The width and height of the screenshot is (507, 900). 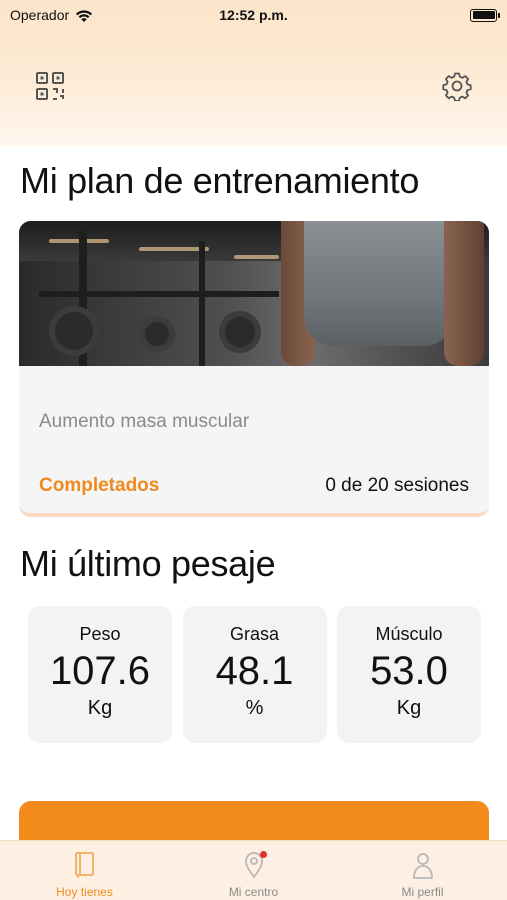 I want to click on wifi-icon, so click(x=84, y=15).